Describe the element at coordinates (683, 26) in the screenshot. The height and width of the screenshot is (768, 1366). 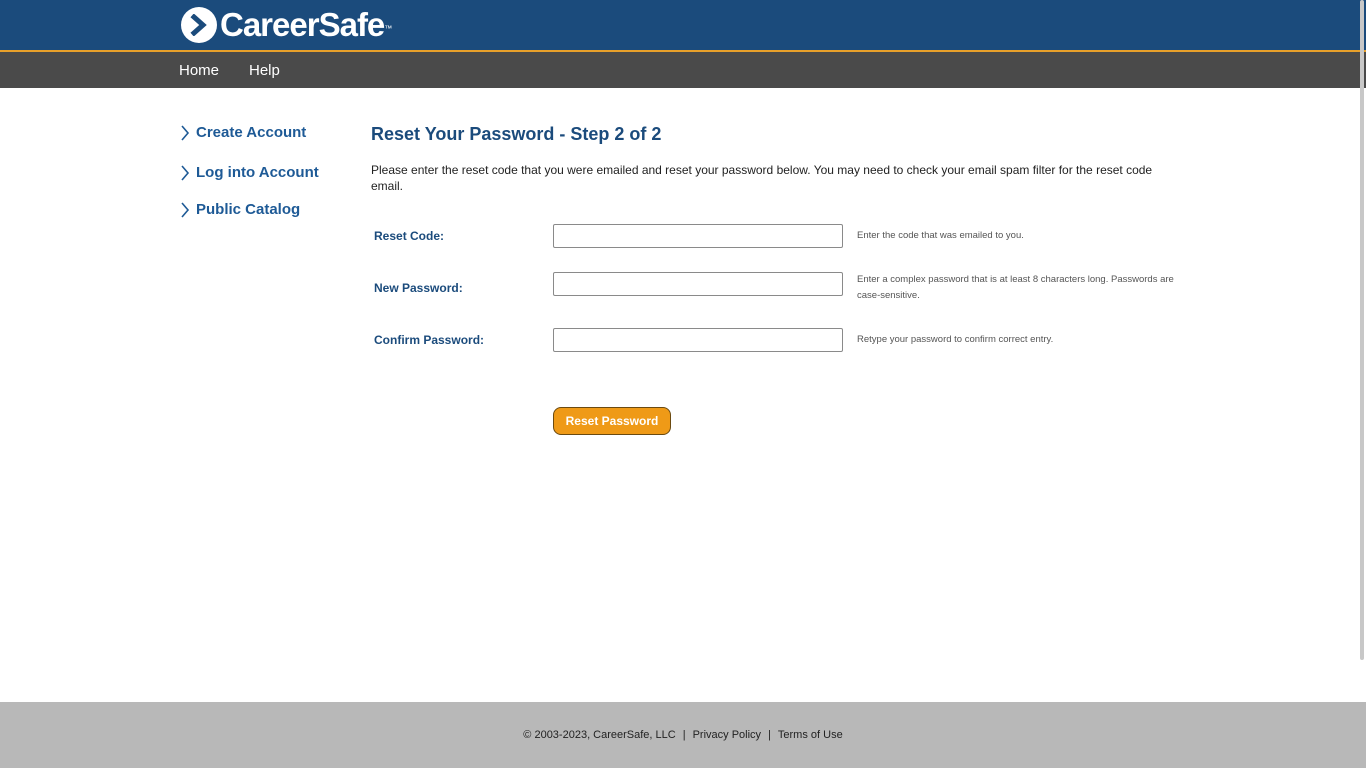
I see `header-bar: CareerSafe™` at that location.